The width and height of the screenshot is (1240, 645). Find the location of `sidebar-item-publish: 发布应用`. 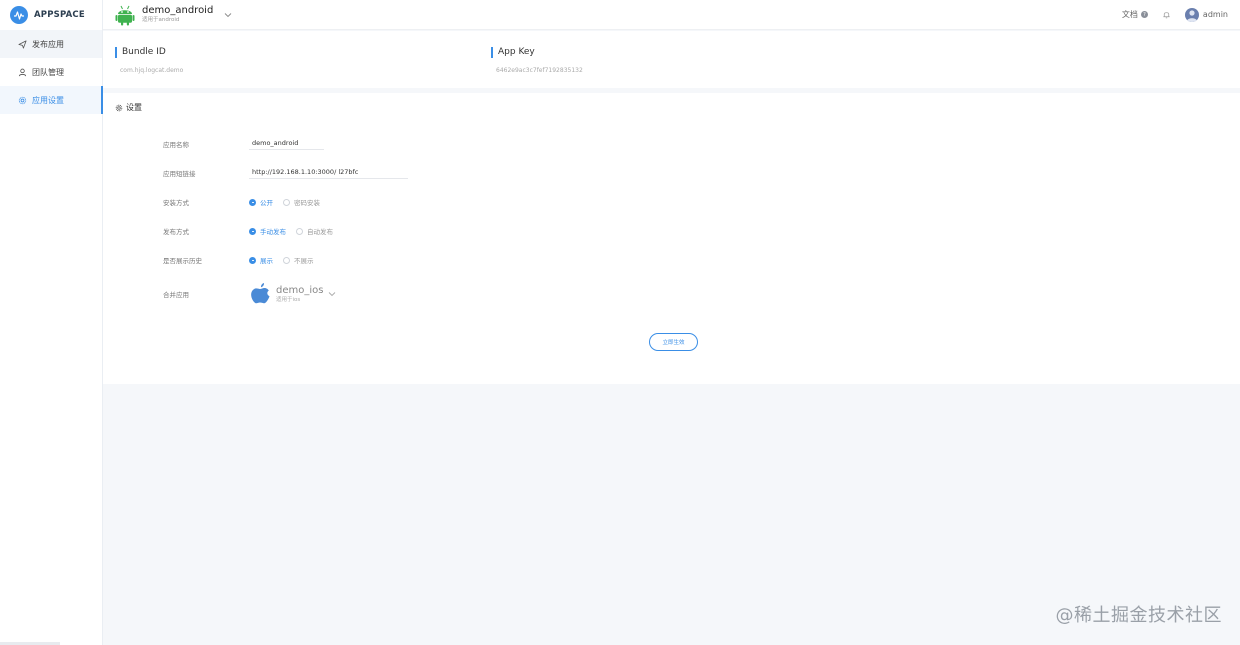

sidebar-item-publish: 发布应用 is located at coordinates (51, 44).